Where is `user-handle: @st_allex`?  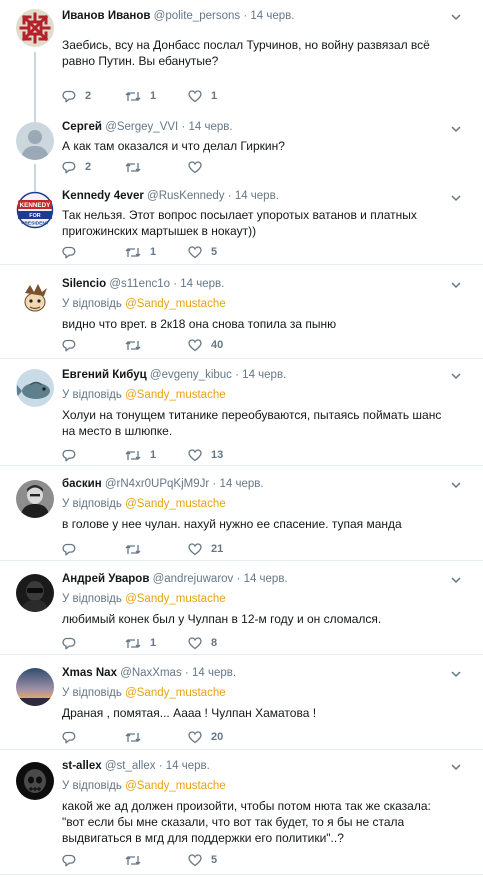
user-handle: @st_allex is located at coordinates (130, 766).